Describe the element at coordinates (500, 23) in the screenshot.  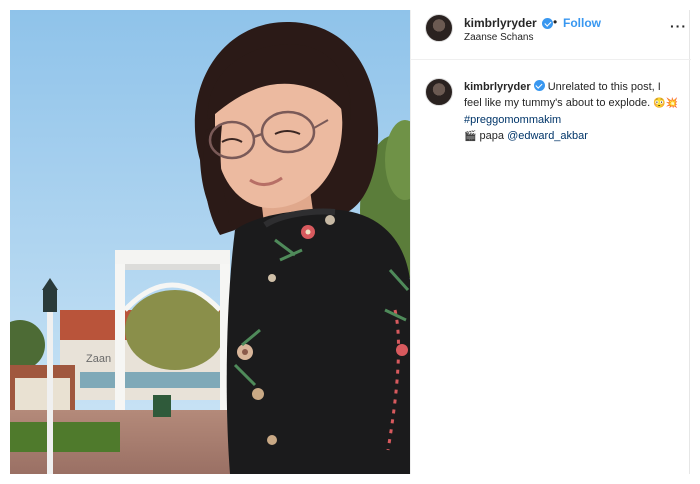
I see `post-username: kimbrlyryder` at that location.